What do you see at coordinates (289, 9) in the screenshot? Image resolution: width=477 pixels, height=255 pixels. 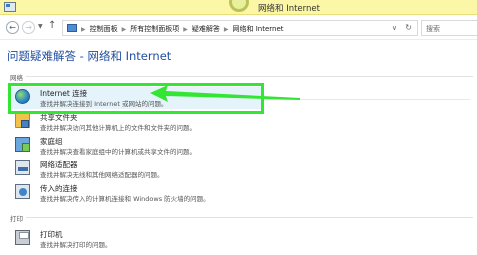 I see `window-title: 网络和 Internet` at bounding box center [289, 9].